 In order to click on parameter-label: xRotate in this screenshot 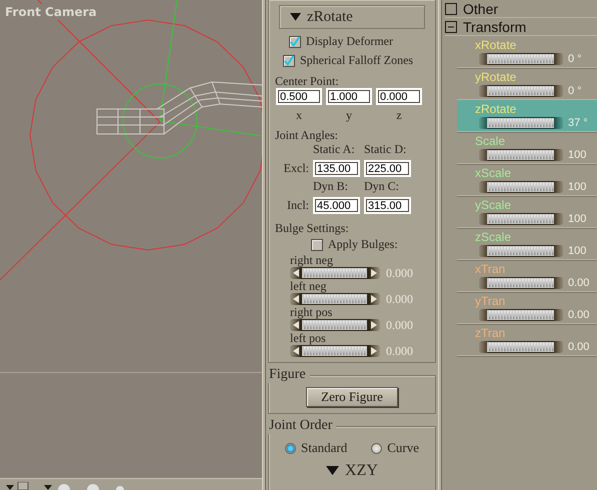, I will do `click(496, 45)`.